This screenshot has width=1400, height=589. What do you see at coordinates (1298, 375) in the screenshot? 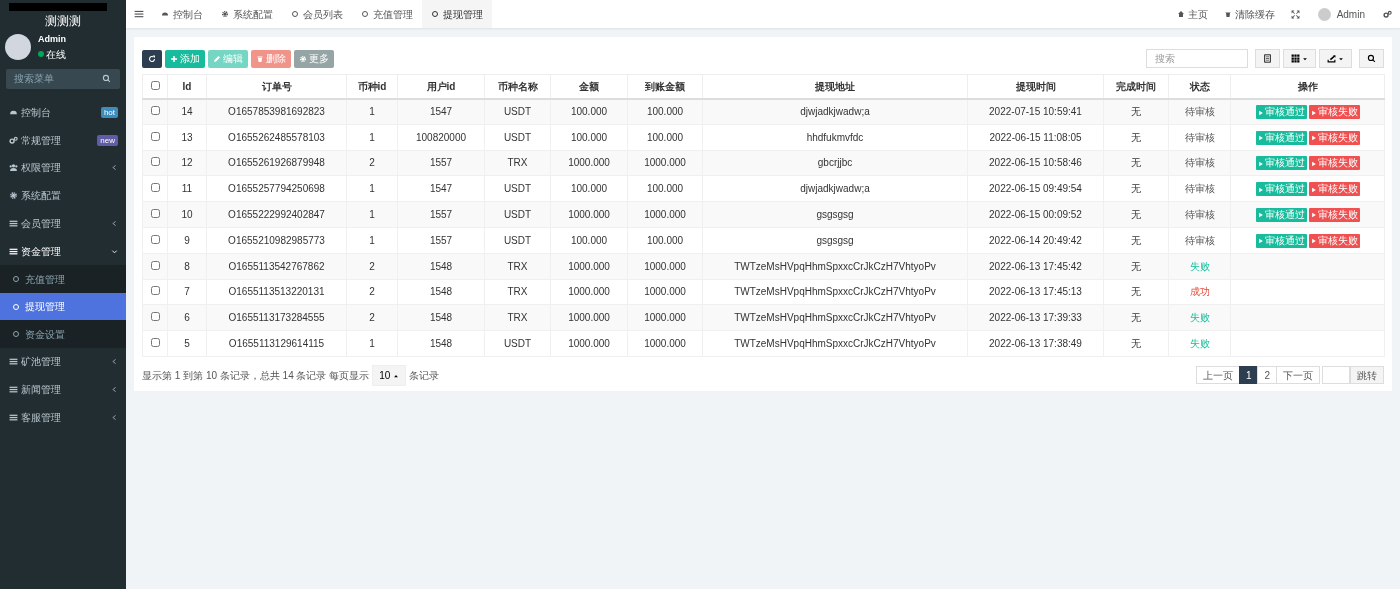
I see `next-page-button: 下一页` at bounding box center [1298, 375].